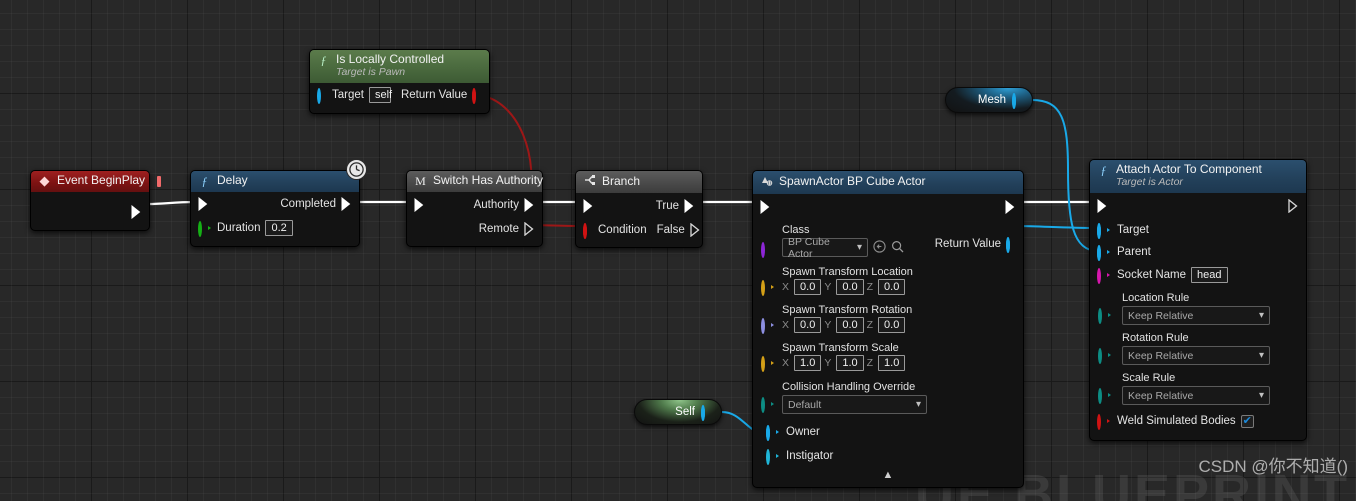 The width and height of the screenshot is (1356, 501). Describe the element at coordinates (888, 432) in the screenshot. I see `pin-row-owner: Owner` at that location.